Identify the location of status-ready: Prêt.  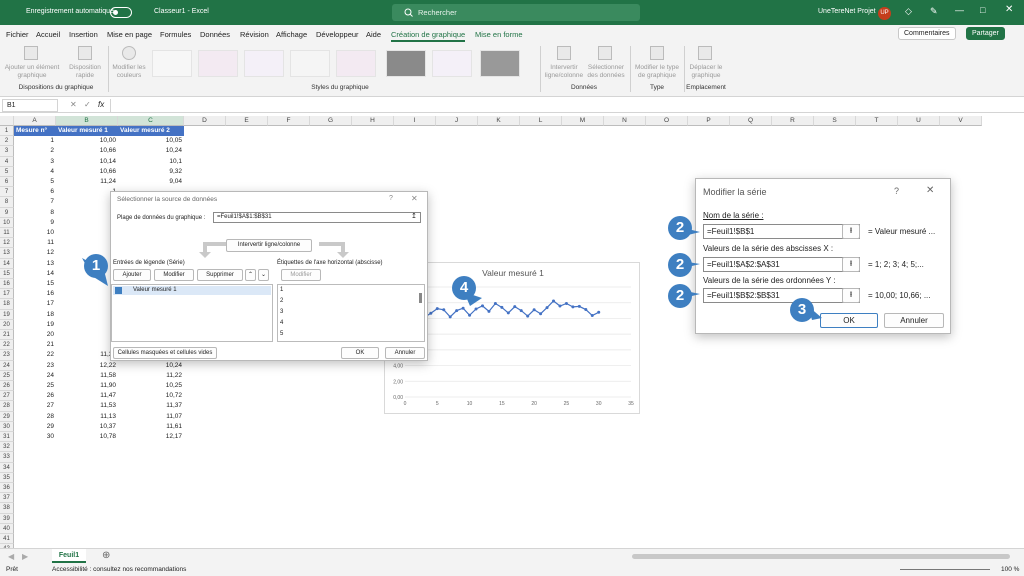
(12, 569).